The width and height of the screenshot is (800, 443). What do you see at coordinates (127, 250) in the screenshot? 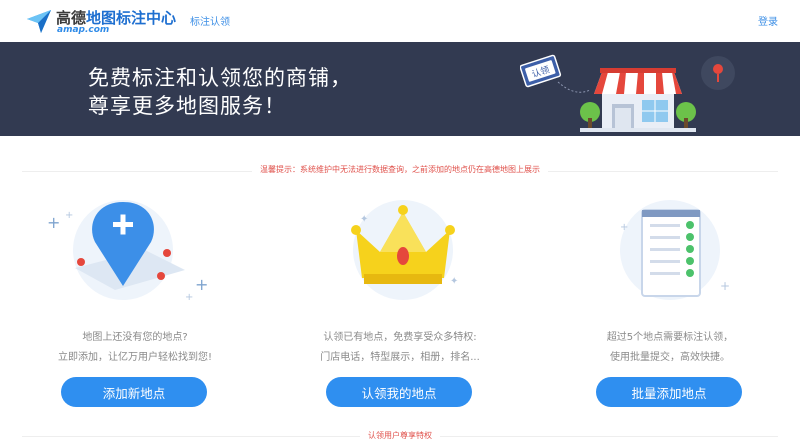
I see `map-pin-plus-illustration: + + + +` at bounding box center [127, 250].